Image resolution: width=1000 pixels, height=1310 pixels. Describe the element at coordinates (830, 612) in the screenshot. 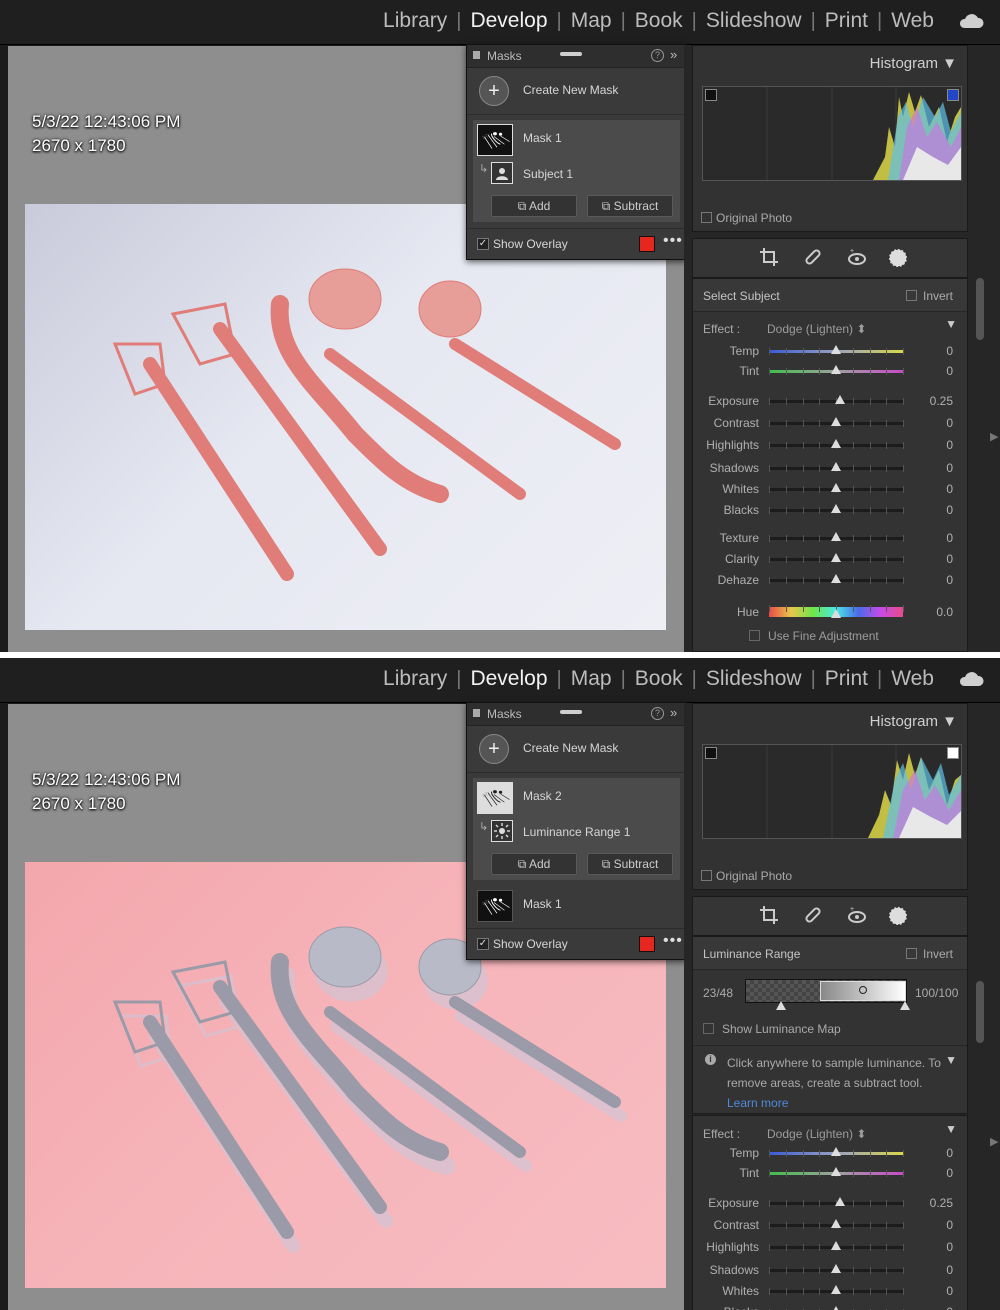

I see `slider-row-hue: Hue 0.0` at that location.